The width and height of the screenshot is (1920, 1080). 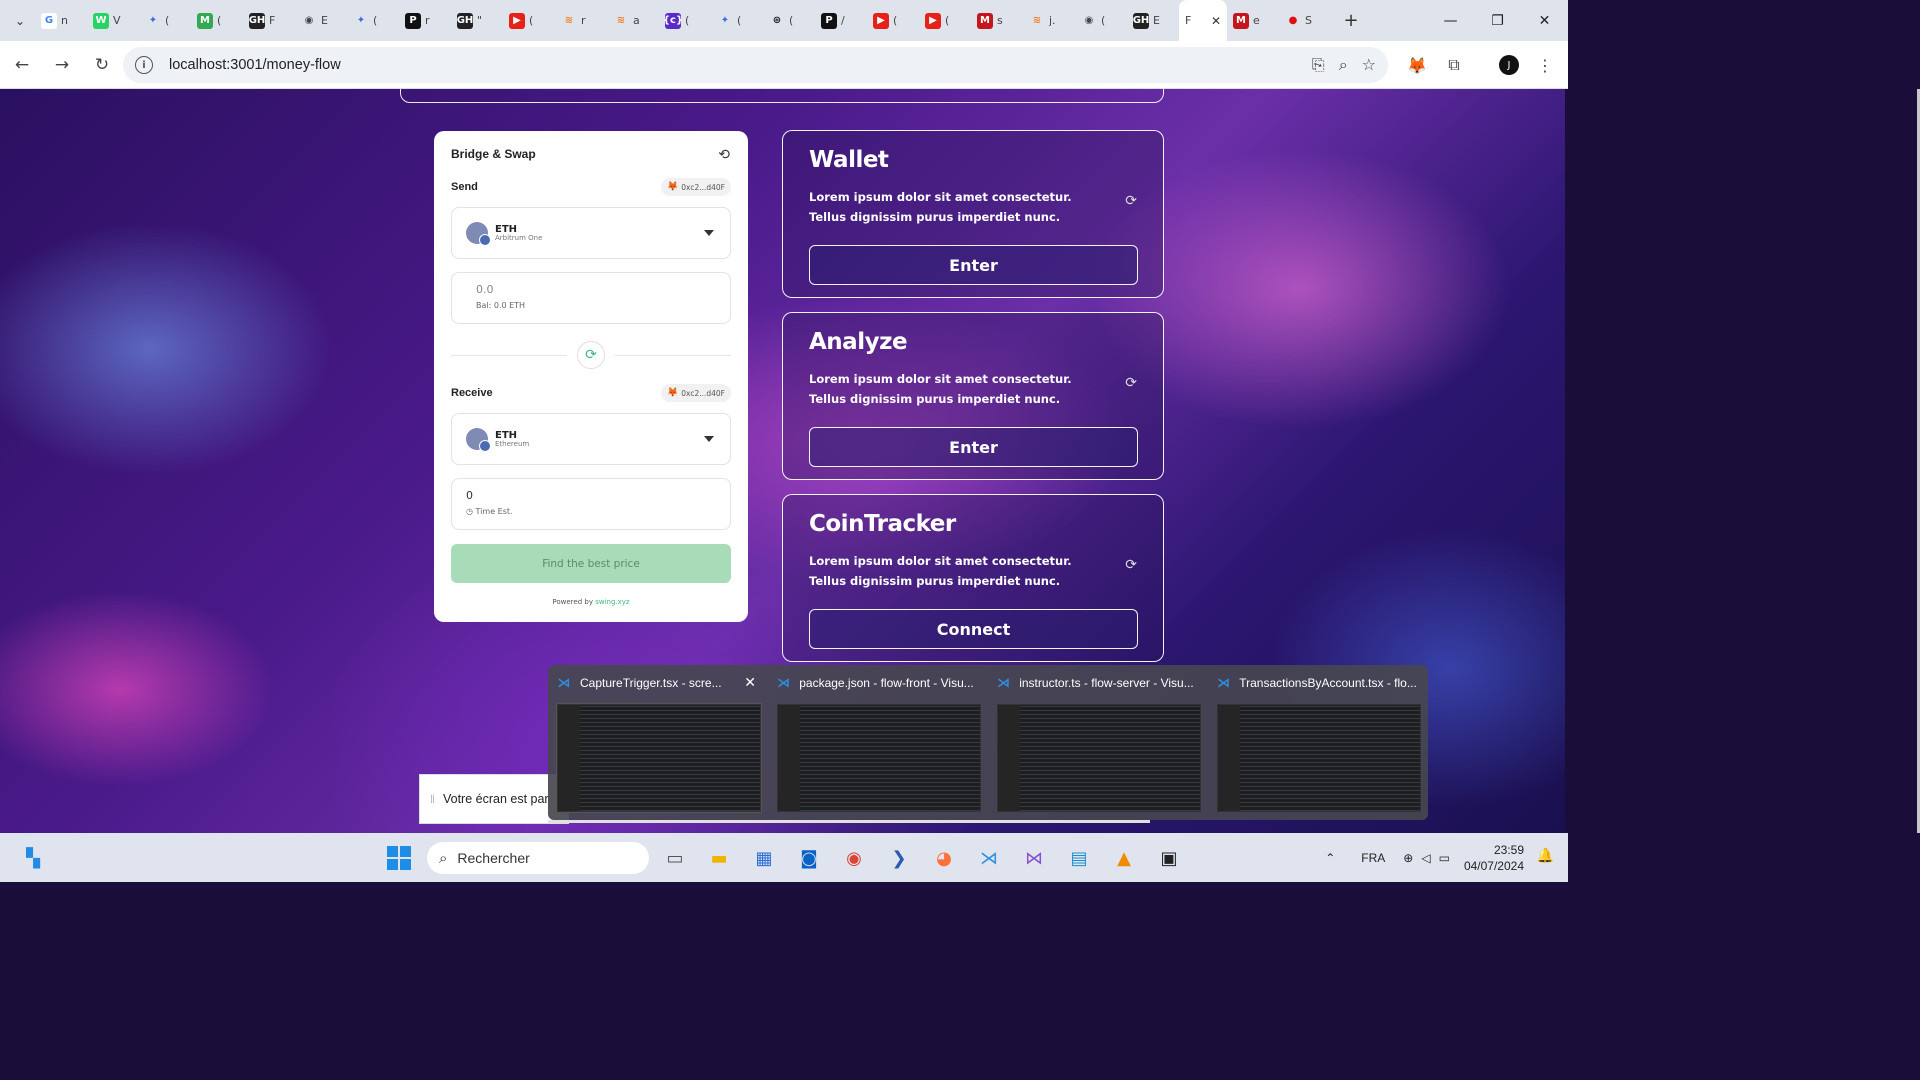 What do you see at coordinates (750, 683) in the screenshot?
I see `close-icon: ✕` at bounding box center [750, 683].